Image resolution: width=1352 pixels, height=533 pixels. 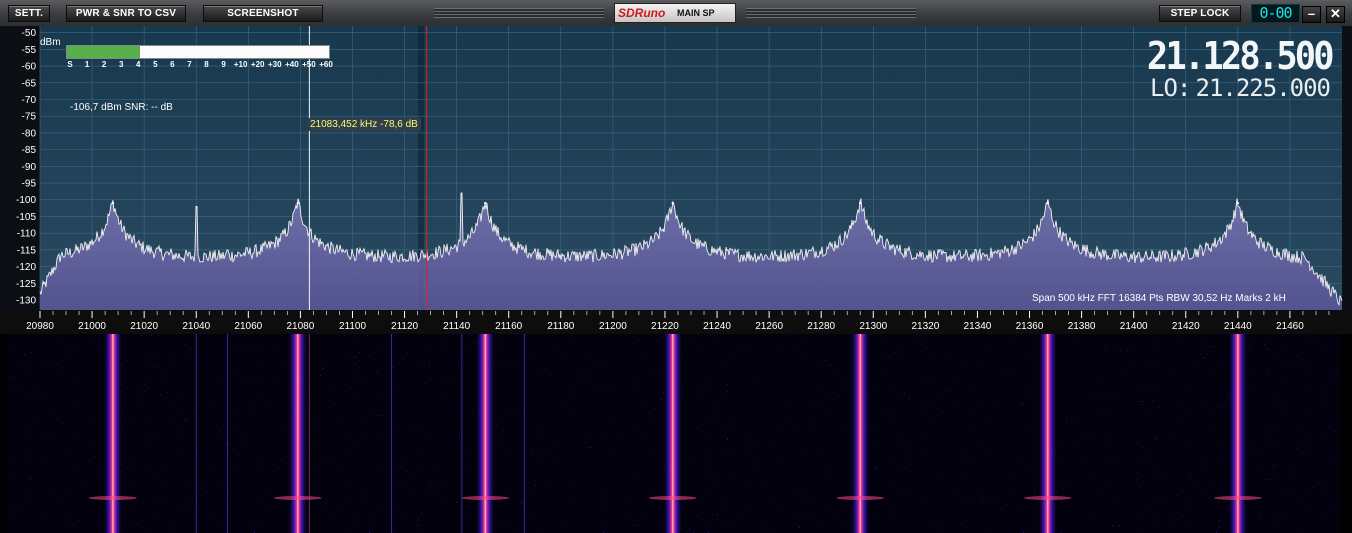 I want to click on lo-frequency-display: 21.225.000, so click(x=1263, y=88).